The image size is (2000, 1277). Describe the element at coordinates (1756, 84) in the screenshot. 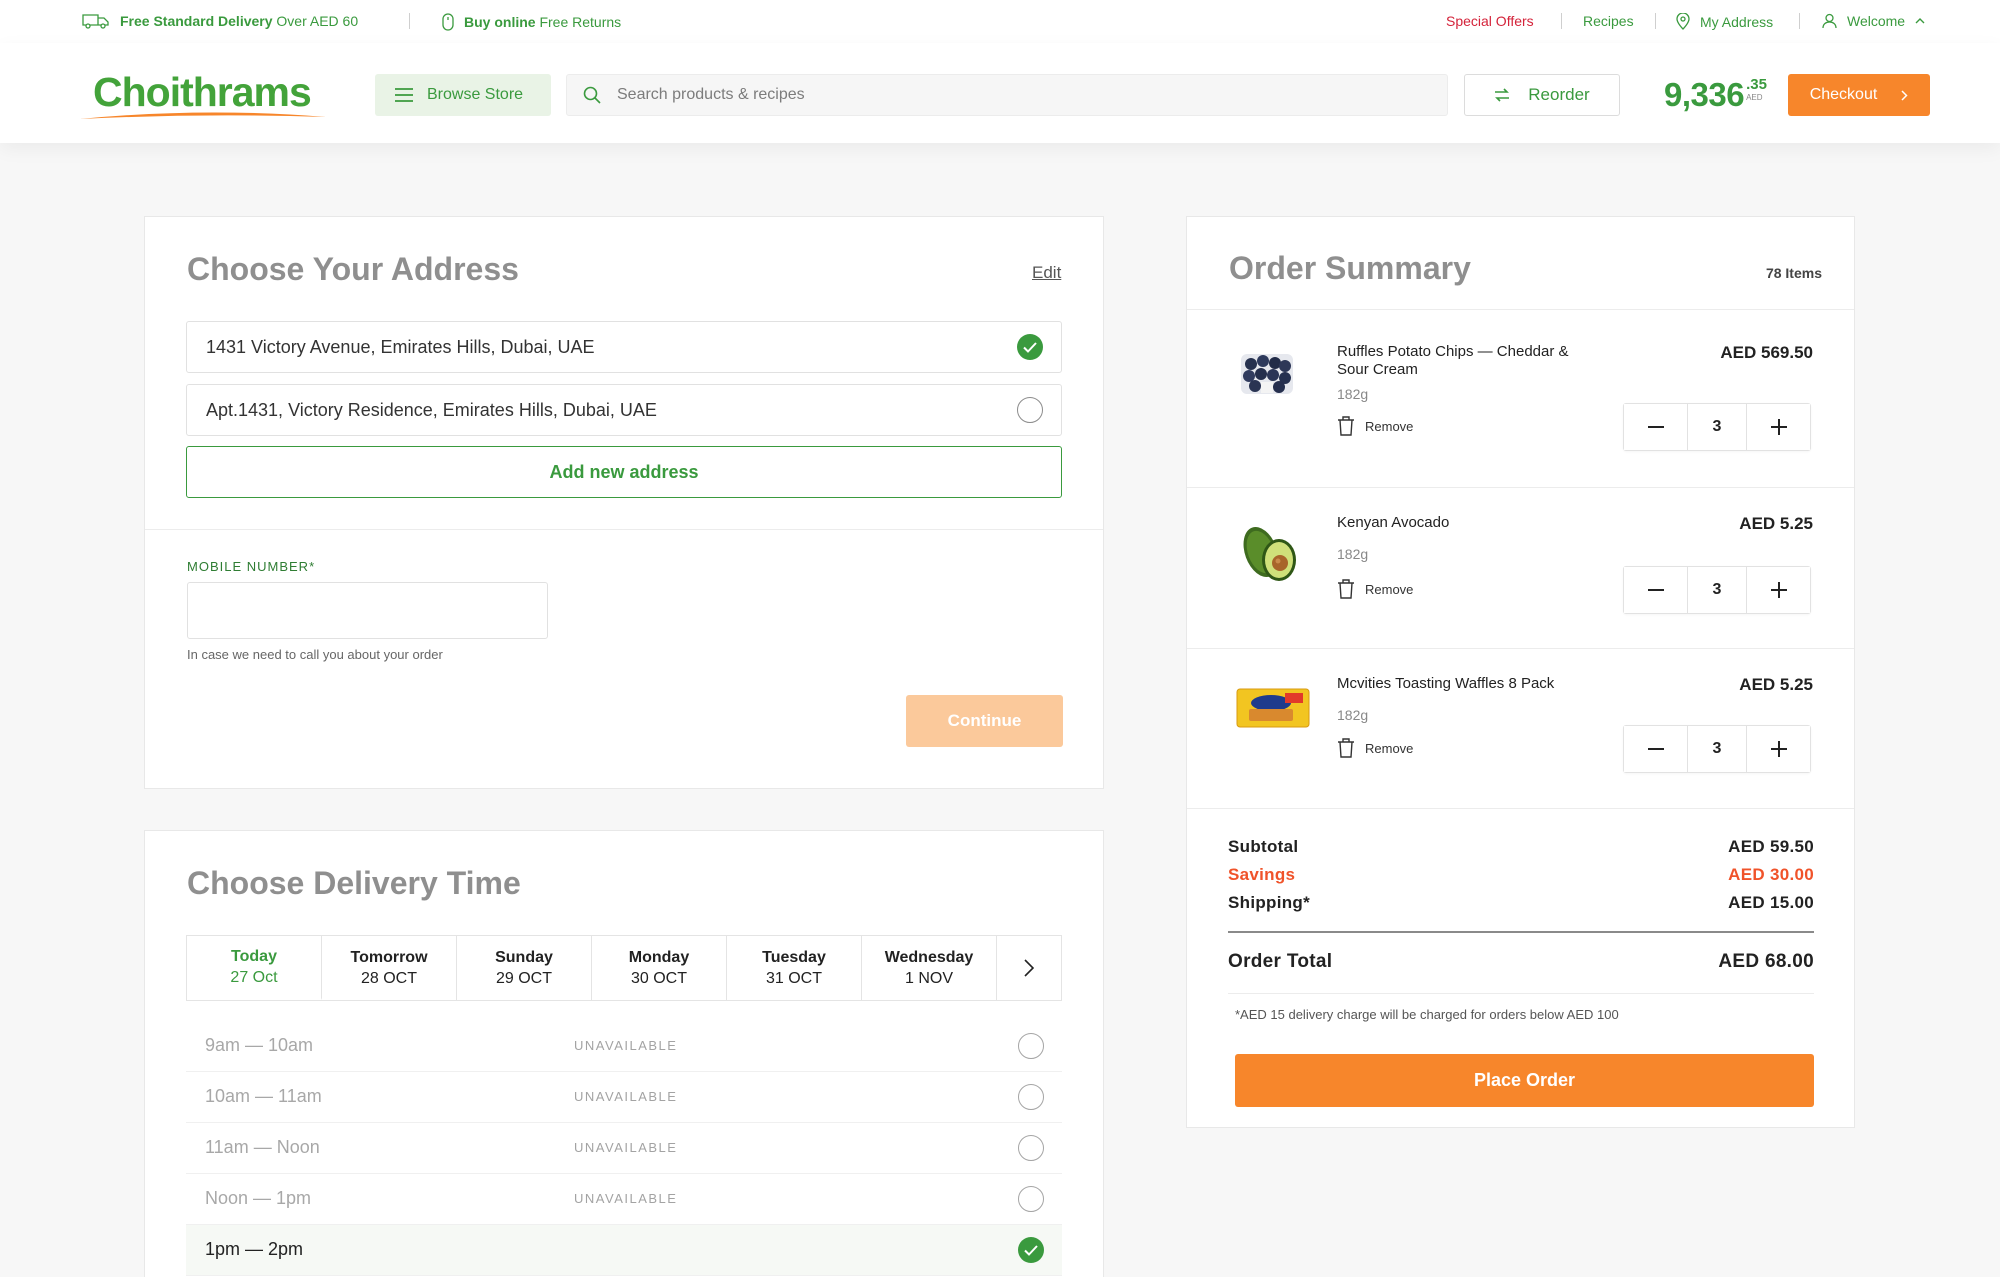

I see `cart-cents: .35` at that location.